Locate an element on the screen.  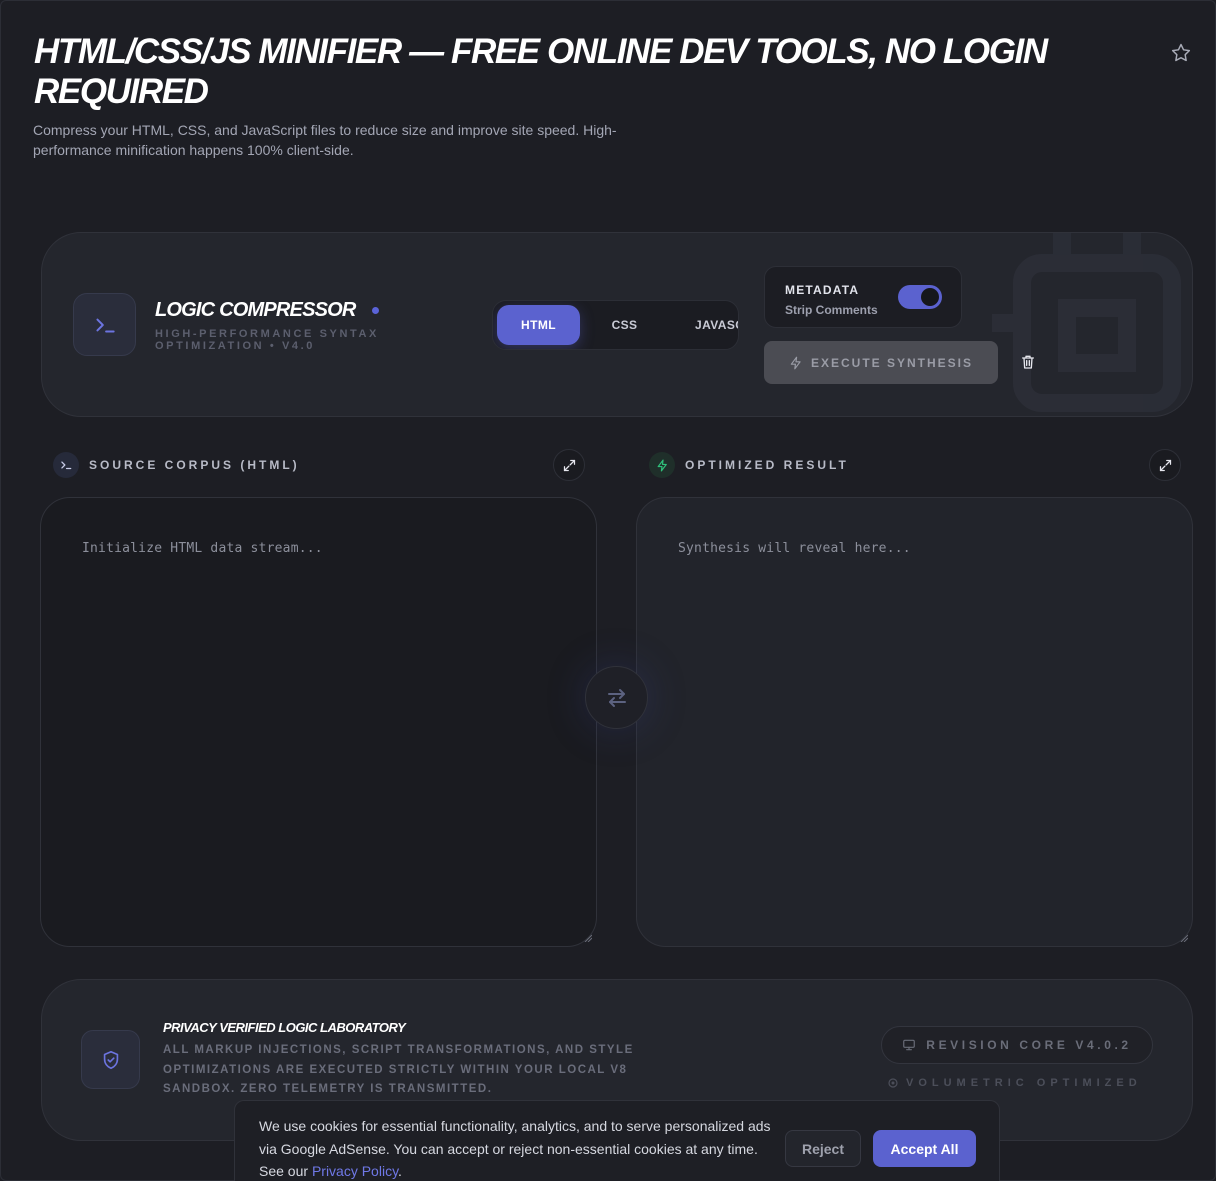
bolt-icon is located at coordinates (795, 362).